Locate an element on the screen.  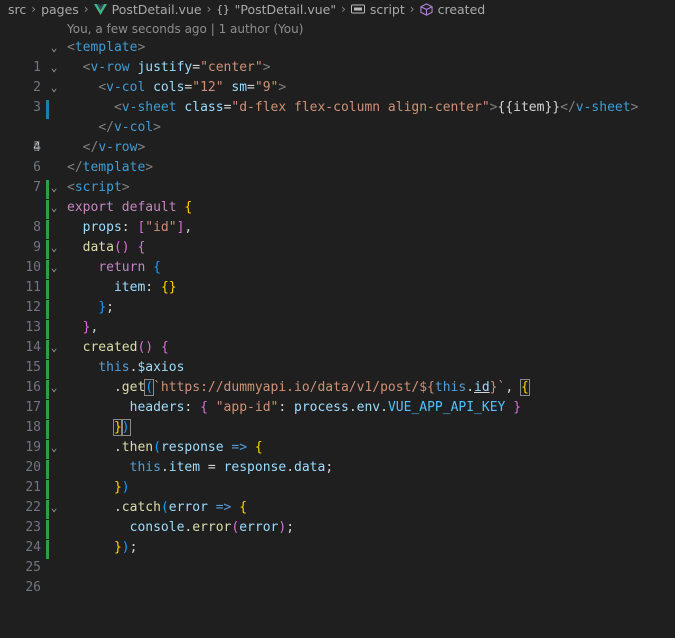
breadcrumb-file: PostDetail.vue is located at coordinates (147, 9).